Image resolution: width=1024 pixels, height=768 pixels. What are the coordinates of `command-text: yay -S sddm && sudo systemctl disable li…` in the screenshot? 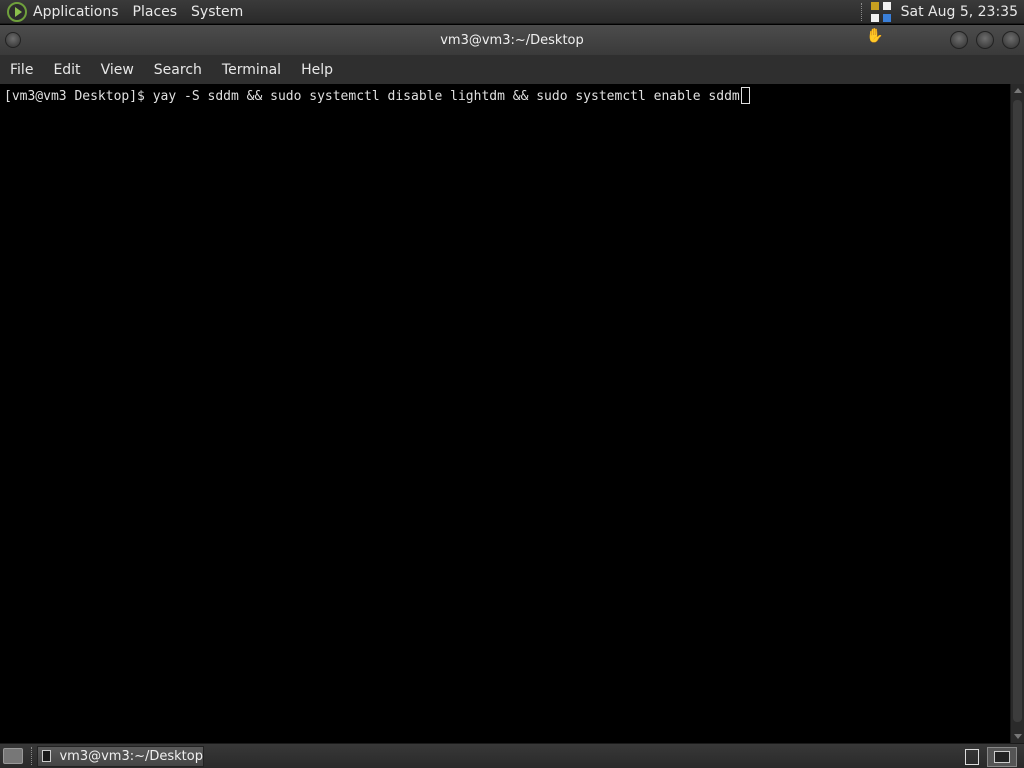 It's located at (446, 96).